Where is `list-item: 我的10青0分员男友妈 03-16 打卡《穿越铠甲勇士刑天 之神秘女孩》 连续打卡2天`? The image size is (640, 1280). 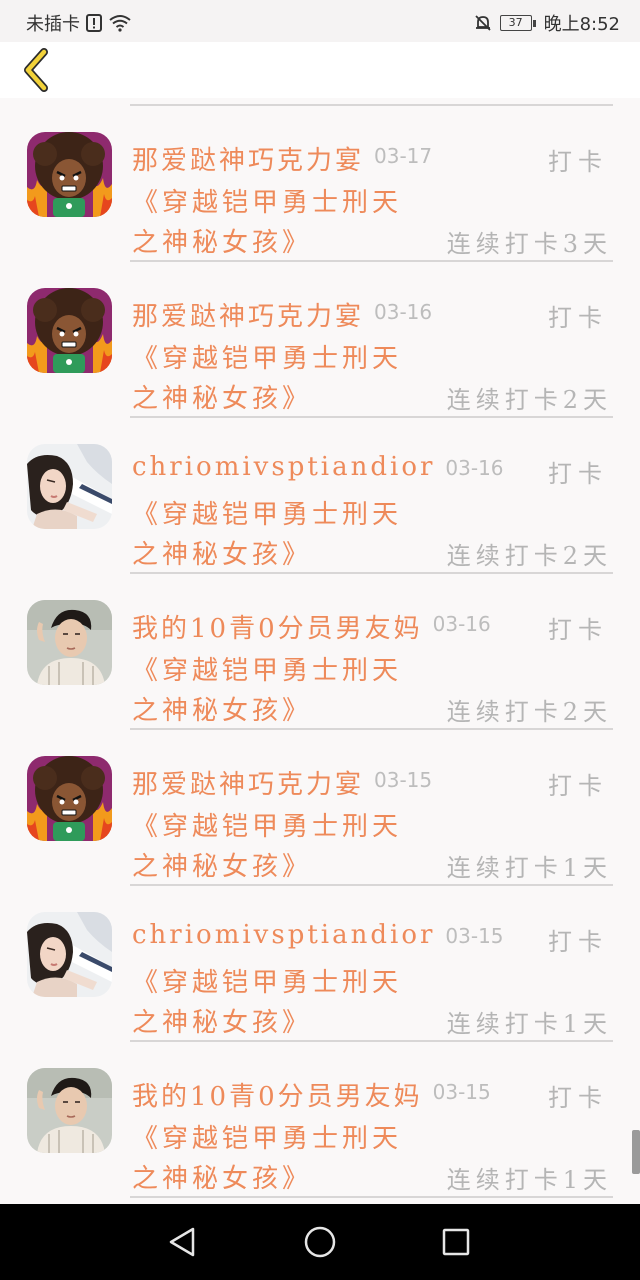
list-item: 我的10青0分员男友妈 03-16 打卡《穿越铠甲勇士刑天 之神秘女孩》 连续打卡2天 is located at coordinates (320, 652).